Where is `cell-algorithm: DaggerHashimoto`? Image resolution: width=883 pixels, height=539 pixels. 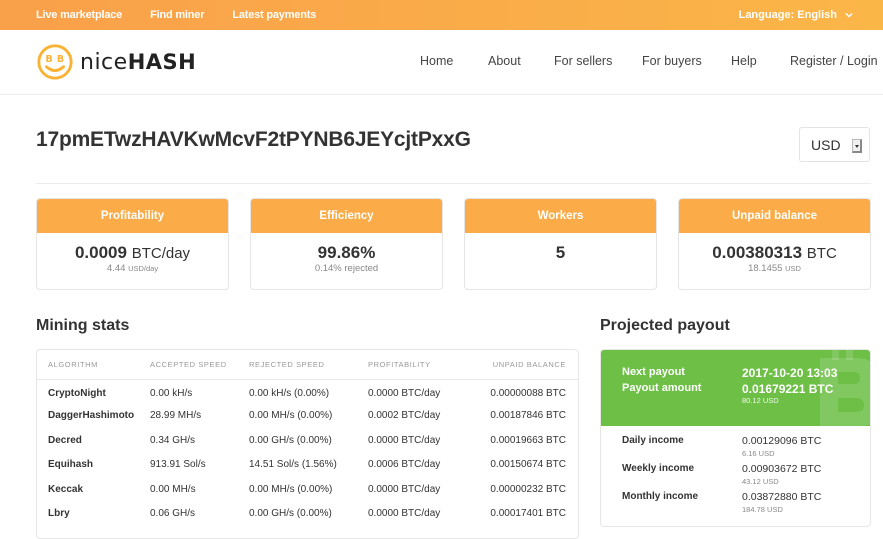 cell-algorithm: DaggerHashimoto is located at coordinates (91, 416).